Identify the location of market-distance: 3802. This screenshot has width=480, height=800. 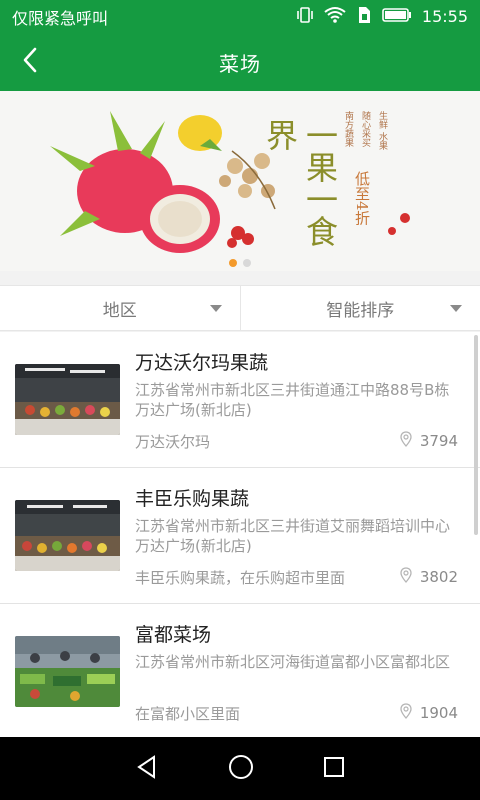
(429, 577).